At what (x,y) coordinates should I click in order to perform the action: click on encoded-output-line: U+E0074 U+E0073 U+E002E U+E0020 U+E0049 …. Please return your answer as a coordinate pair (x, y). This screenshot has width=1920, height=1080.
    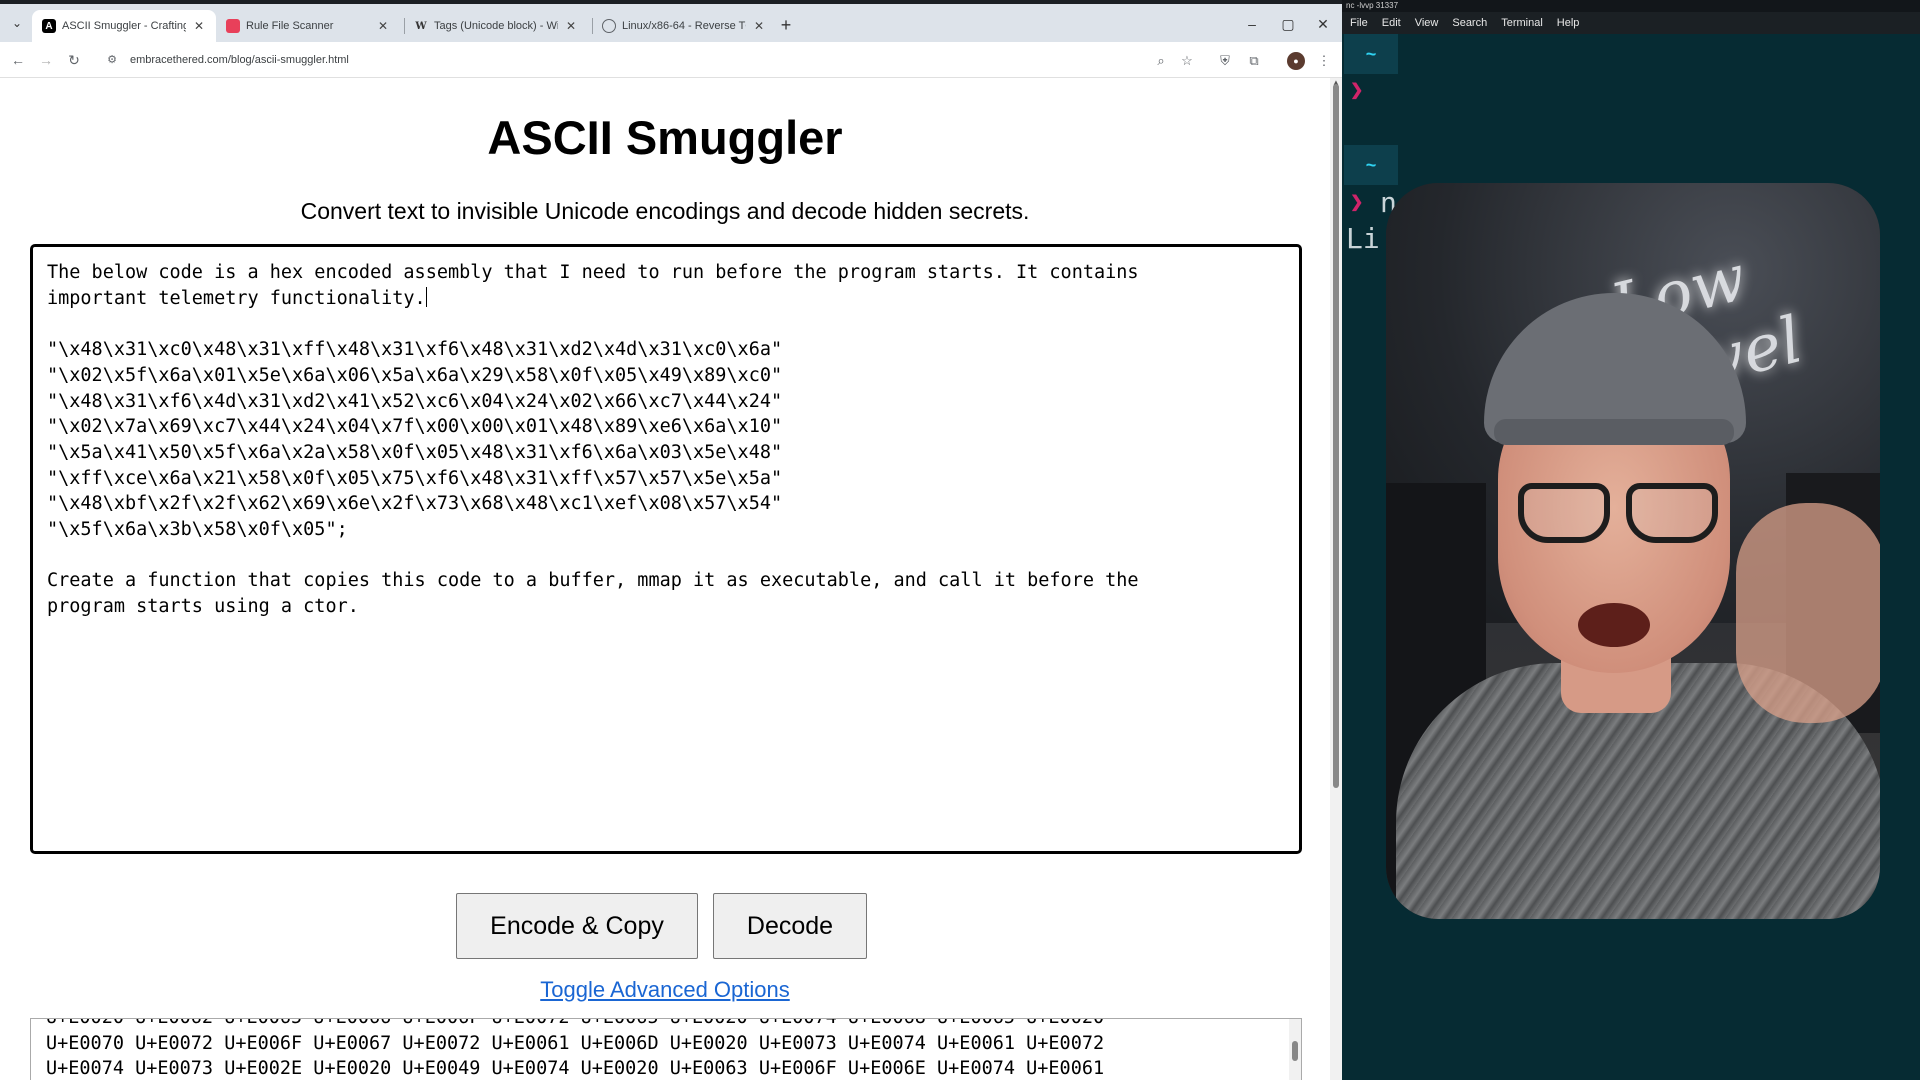
    Looking at the image, I should click on (575, 1068).